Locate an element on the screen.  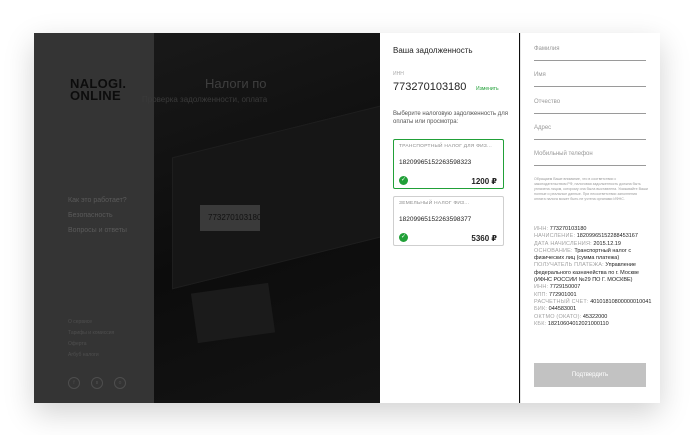
debt-card-id: 18209965152263598377 is located at coordinates (435, 219).